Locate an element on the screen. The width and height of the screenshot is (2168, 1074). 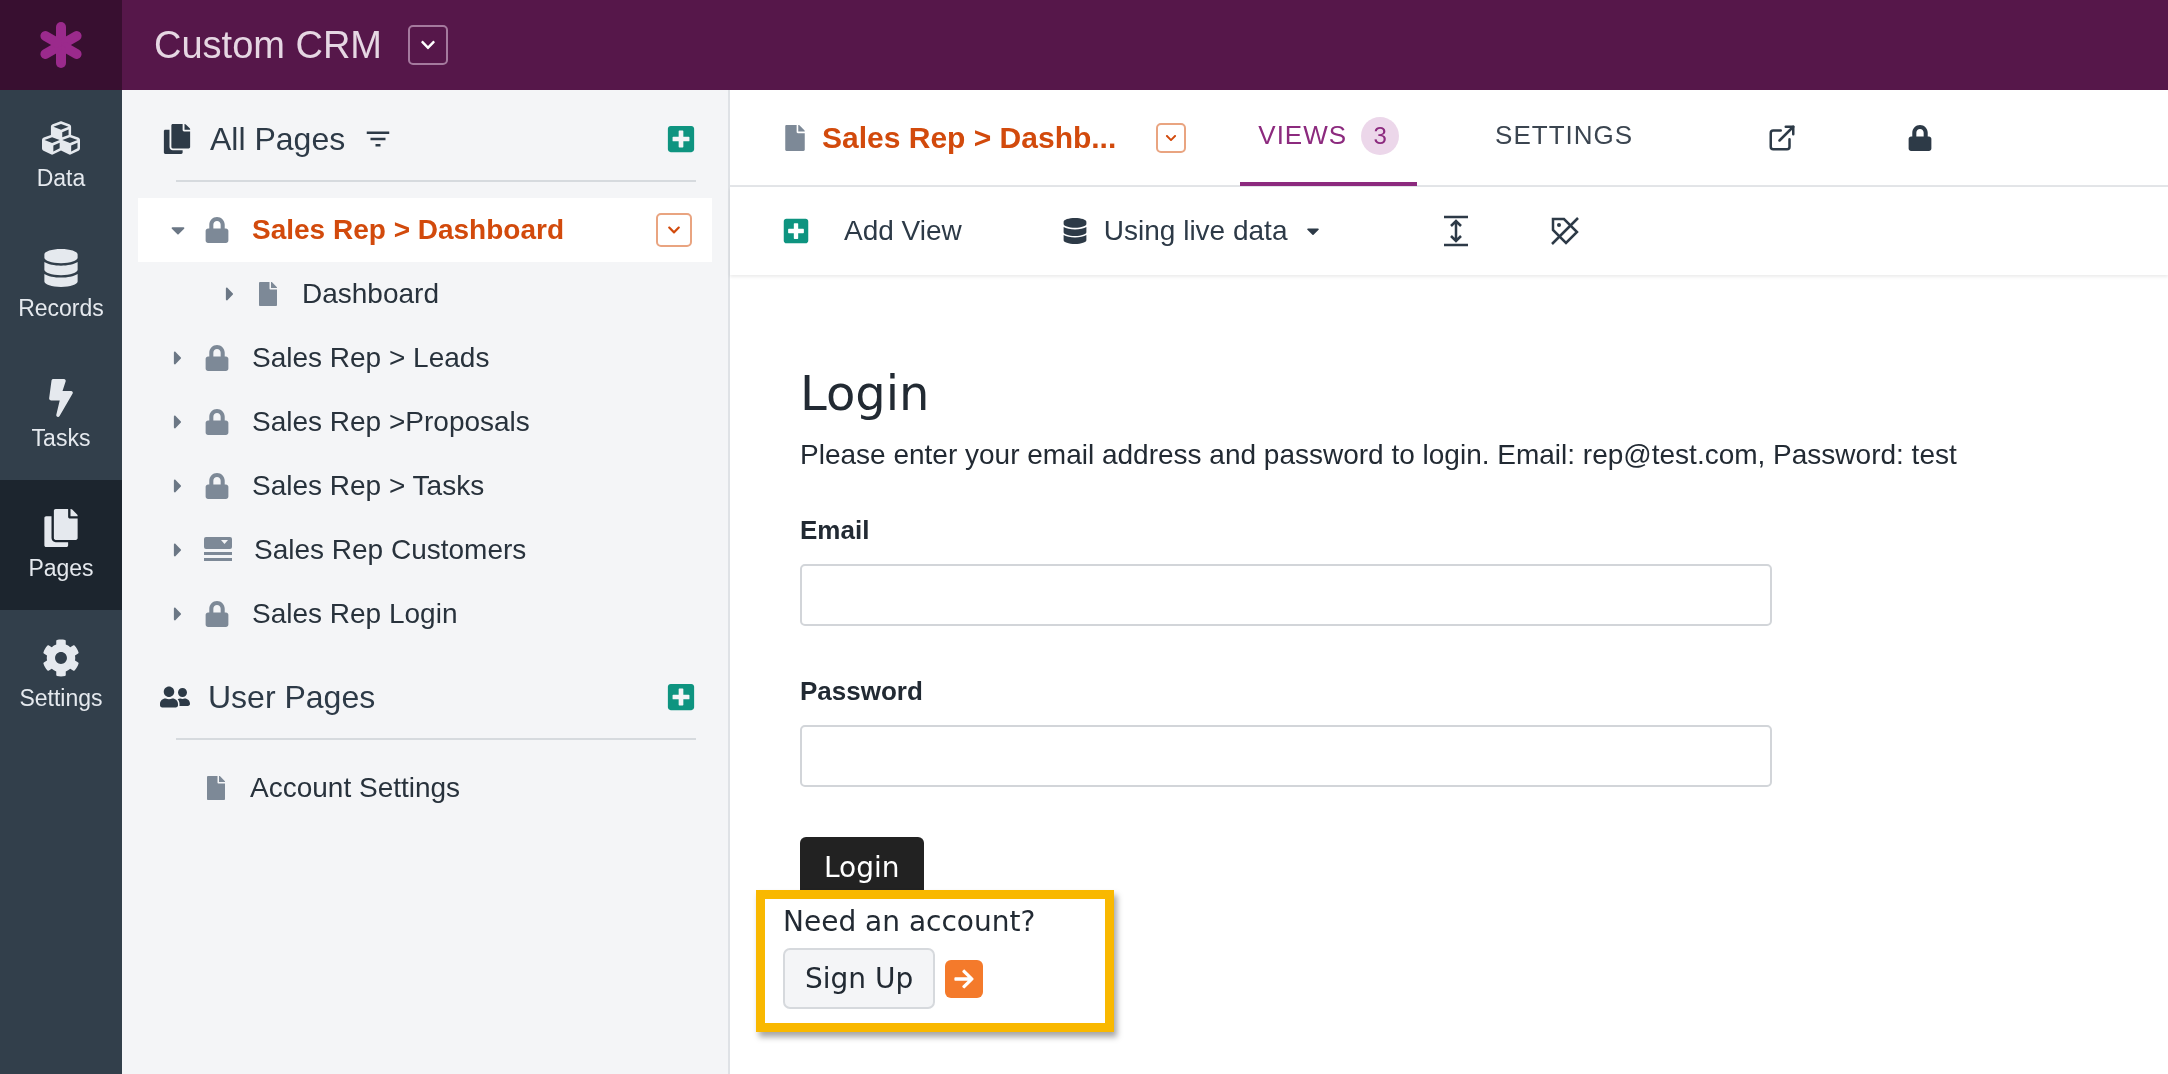
page-item: Sales Rep > Tasks is located at coordinates (425, 486).